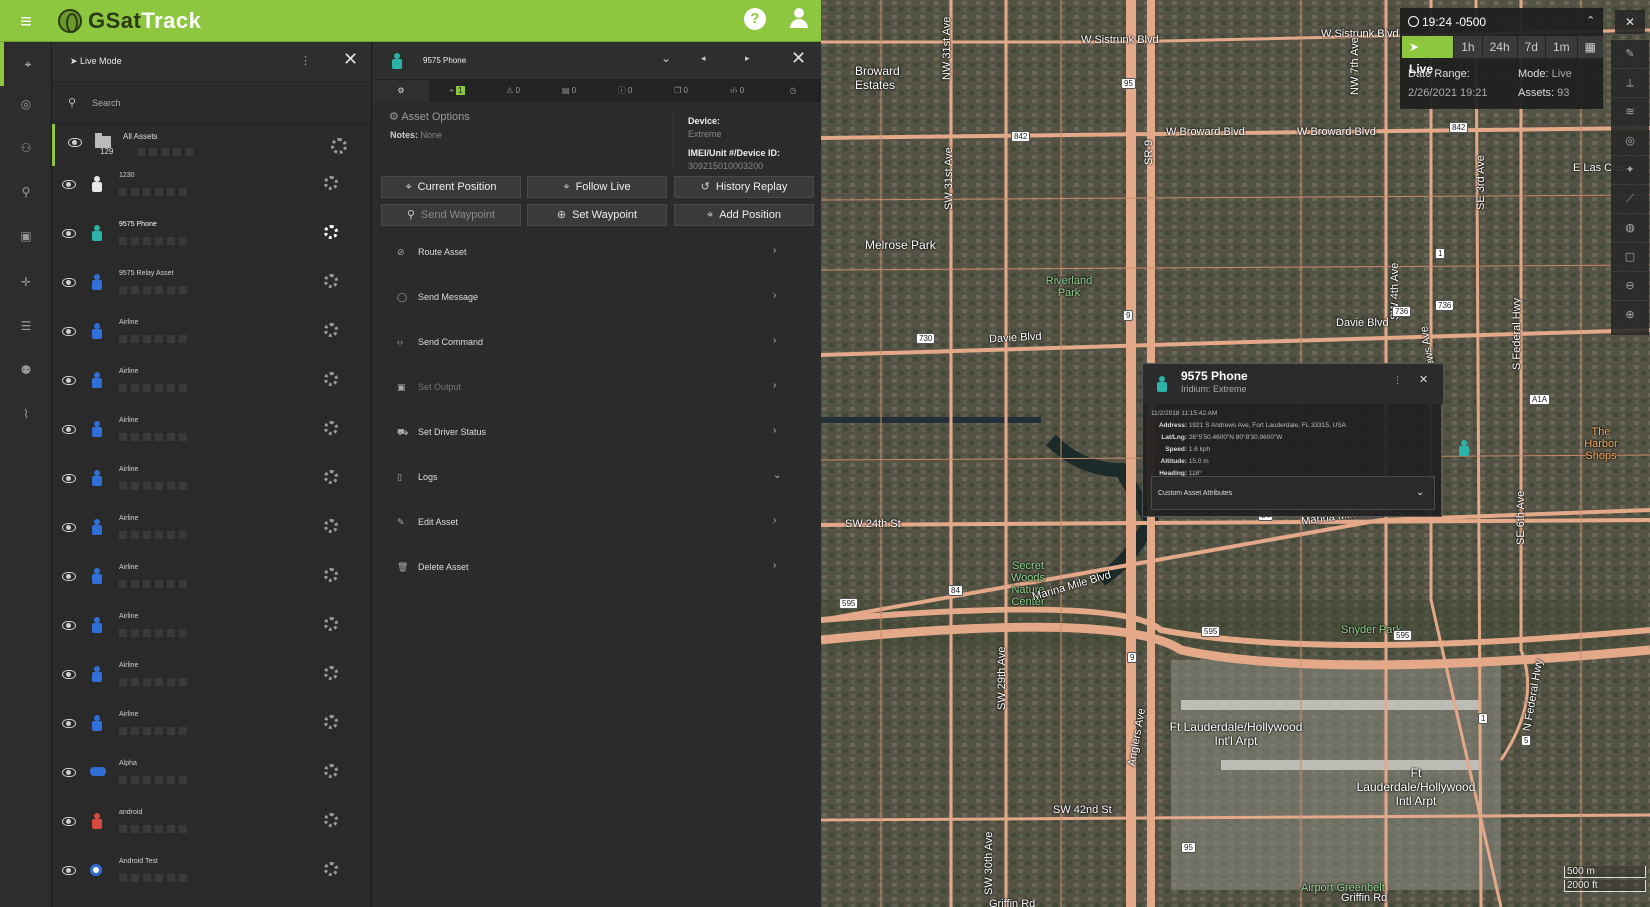 This screenshot has height=907, width=1650. What do you see at coordinates (26, 414) in the screenshot?
I see `chart-icon: ⌇` at bounding box center [26, 414].